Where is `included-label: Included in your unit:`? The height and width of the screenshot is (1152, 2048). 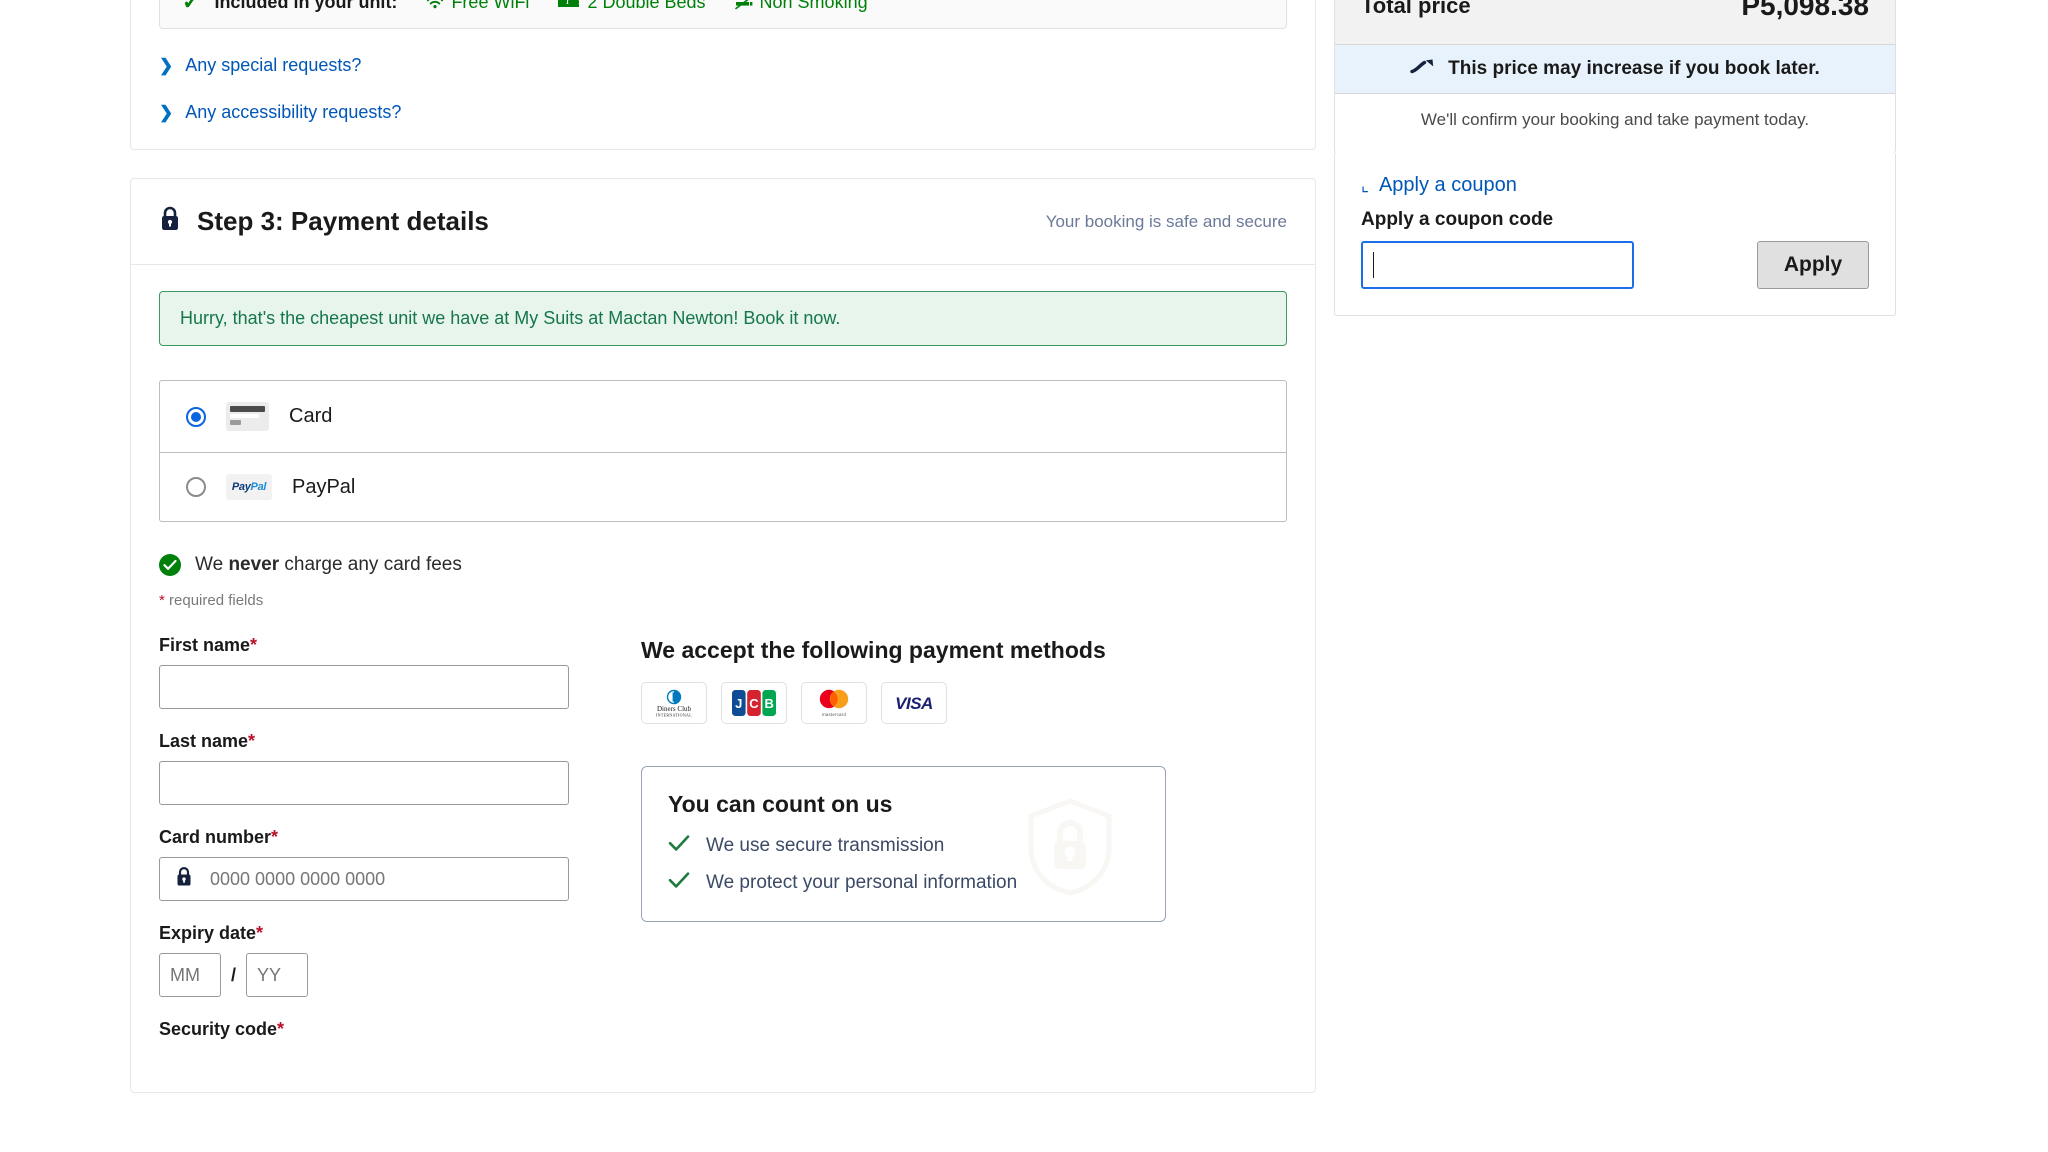 included-label: Included in your unit: is located at coordinates (306, 6).